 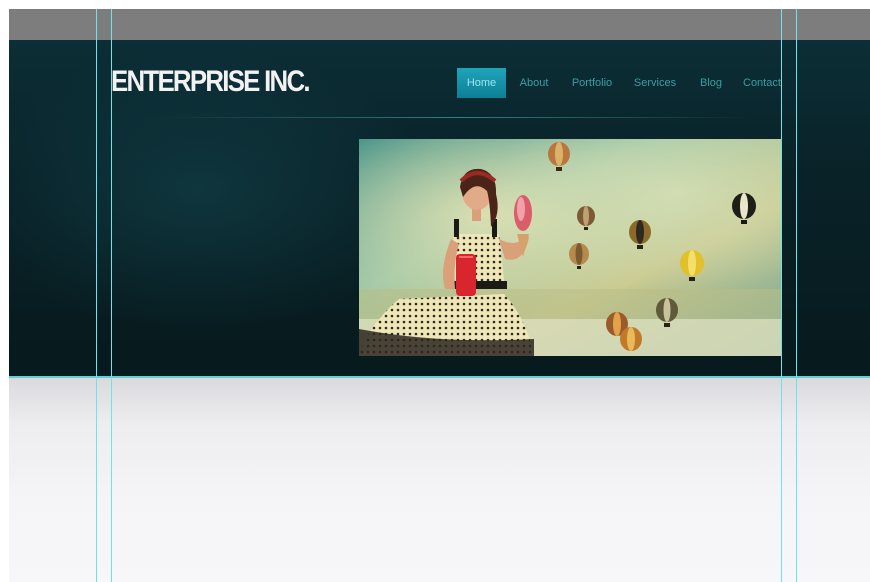 What do you see at coordinates (796, 295) in the screenshot?
I see `guide-line-right-outer` at bounding box center [796, 295].